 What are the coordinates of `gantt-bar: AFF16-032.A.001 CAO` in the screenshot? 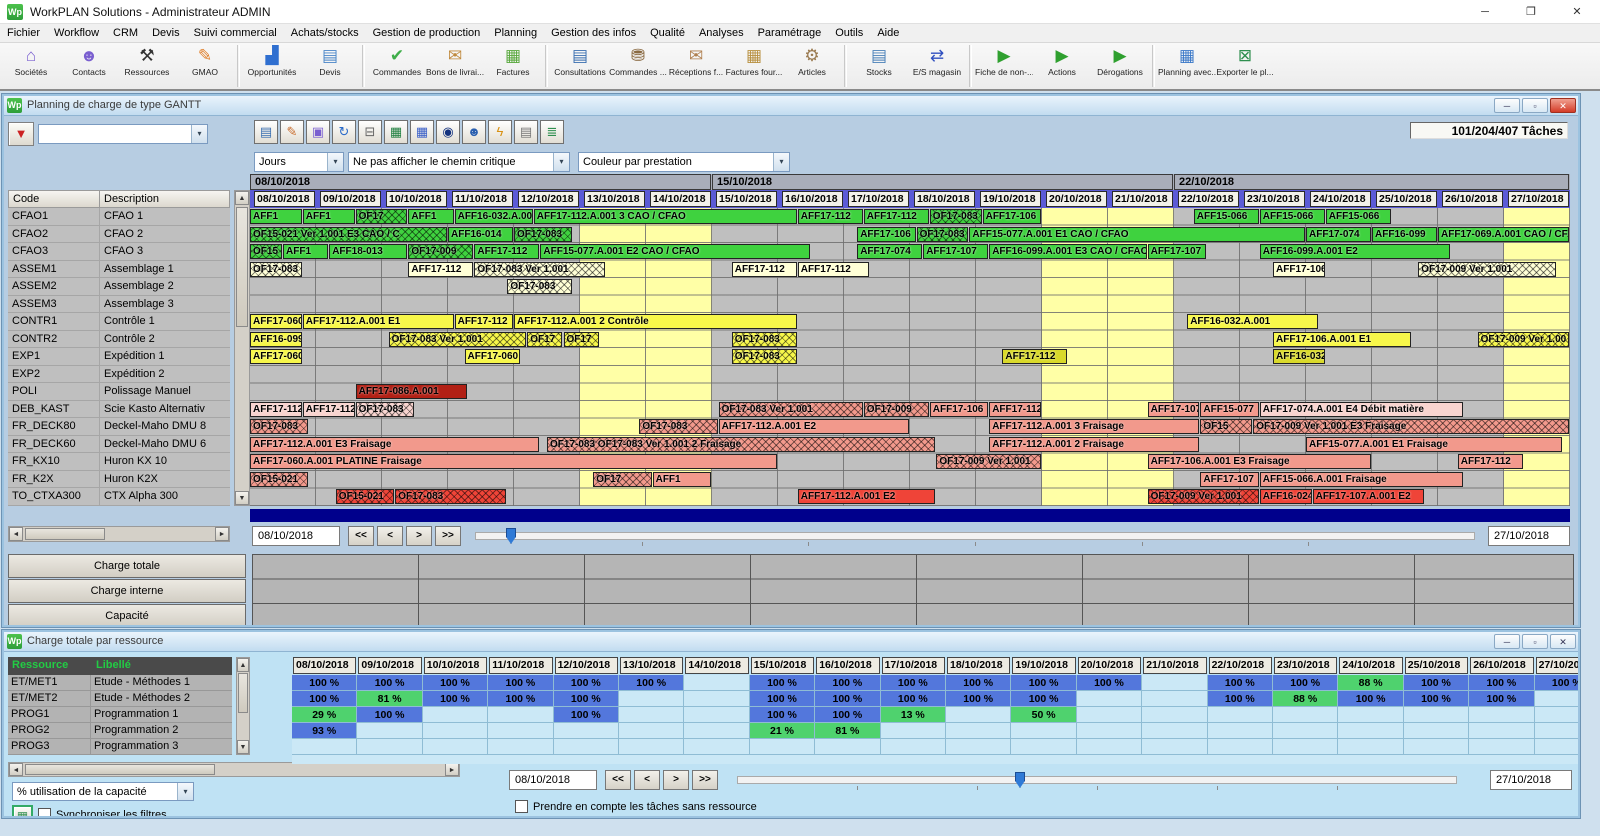 It's located at (493, 216).